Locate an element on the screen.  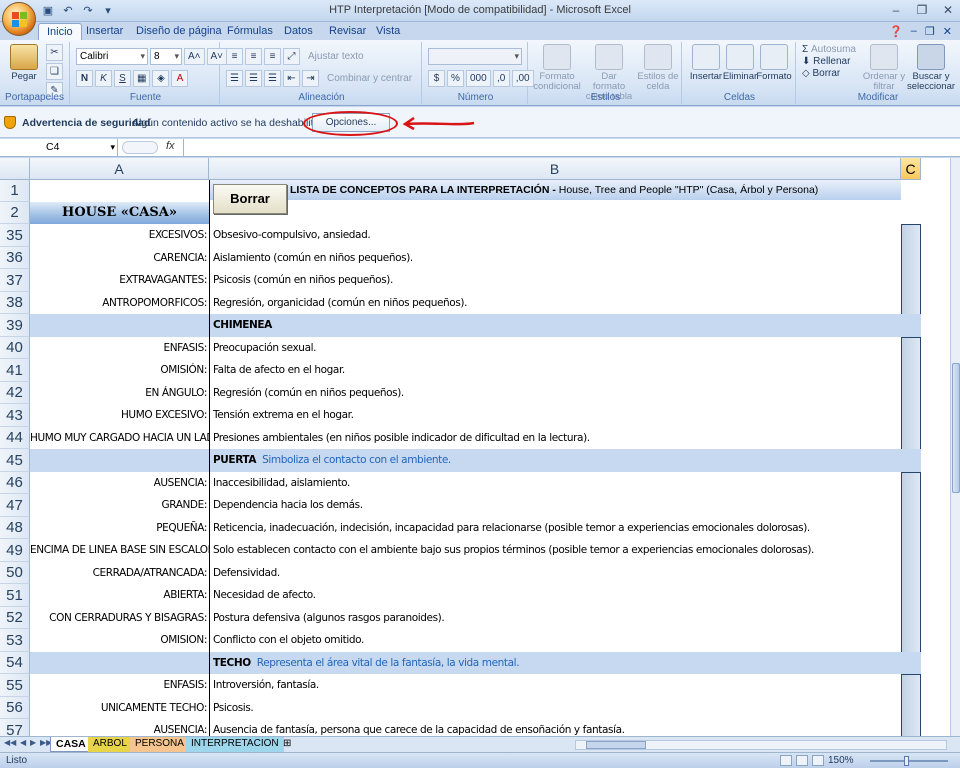
ribbon-close-icon: ✕ is located at coordinates (947, 31).